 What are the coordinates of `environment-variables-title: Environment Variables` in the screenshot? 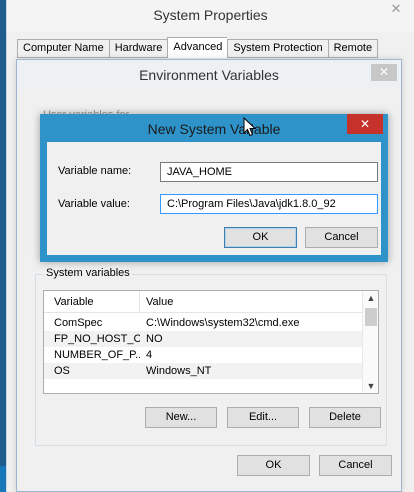 It's located at (209, 75).